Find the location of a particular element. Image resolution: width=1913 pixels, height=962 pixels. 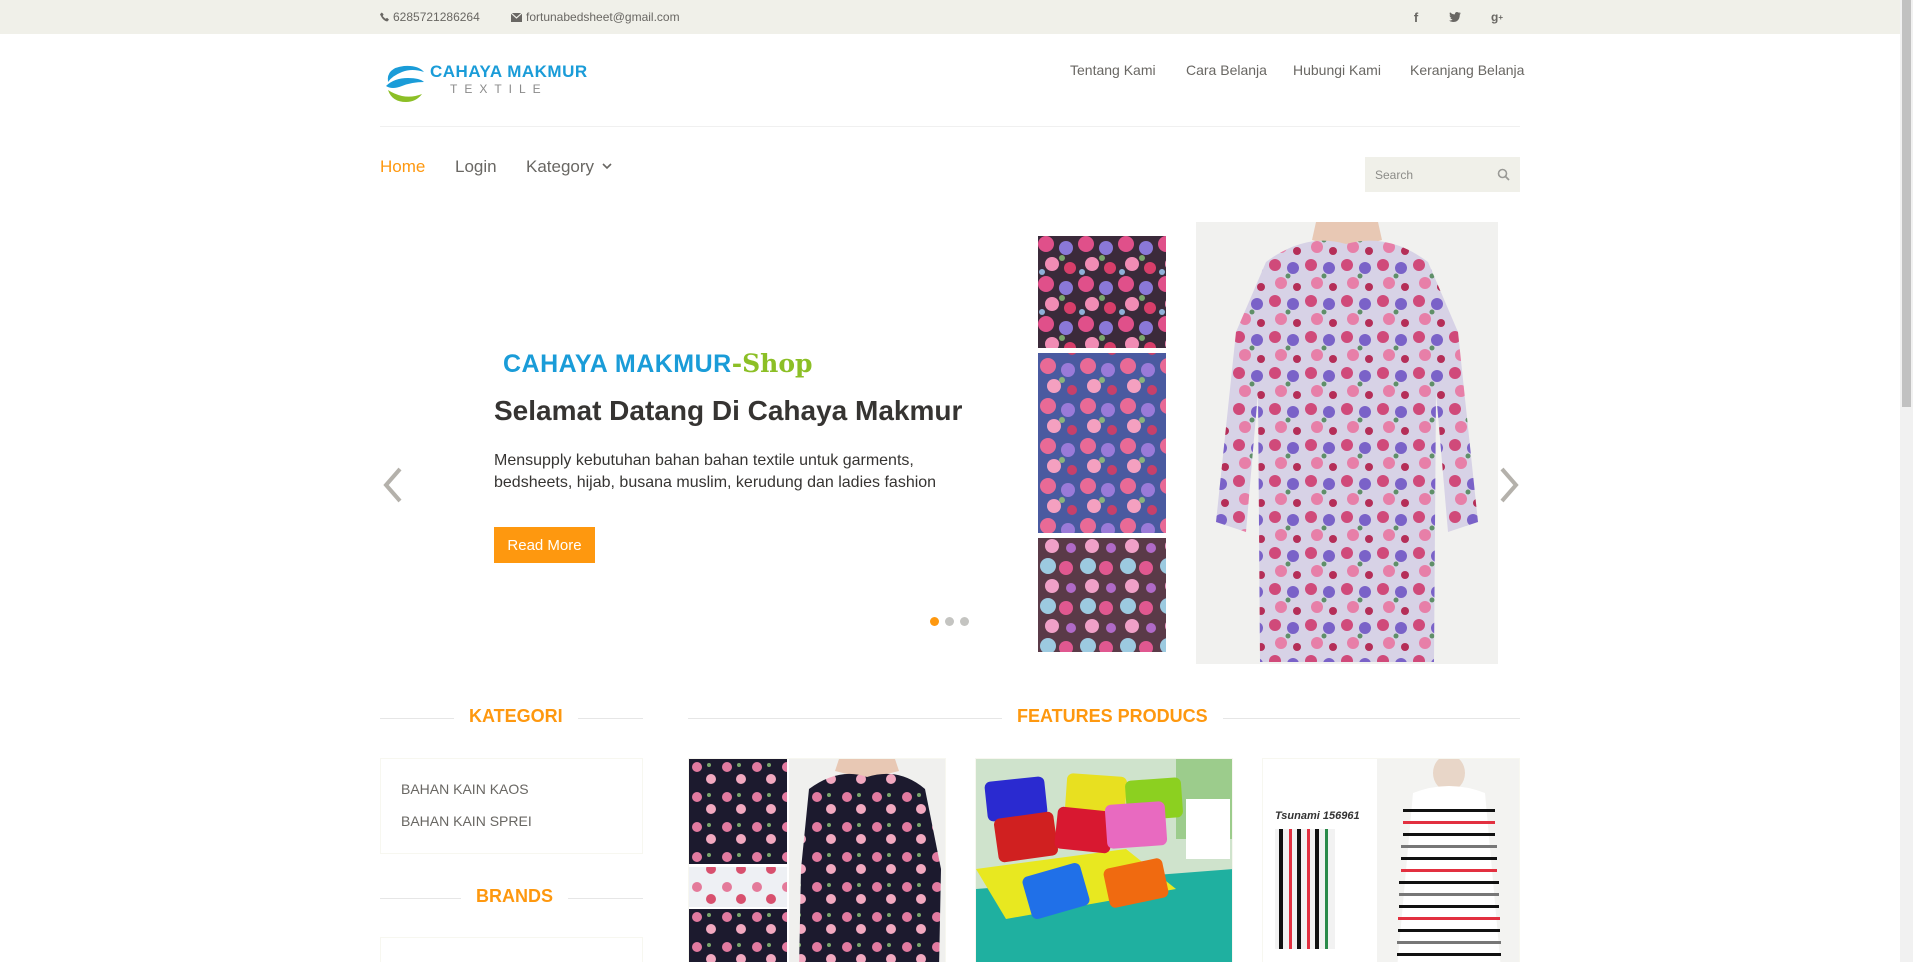

product-card-3: Tsunami 156961 is located at coordinates (1391, 860).